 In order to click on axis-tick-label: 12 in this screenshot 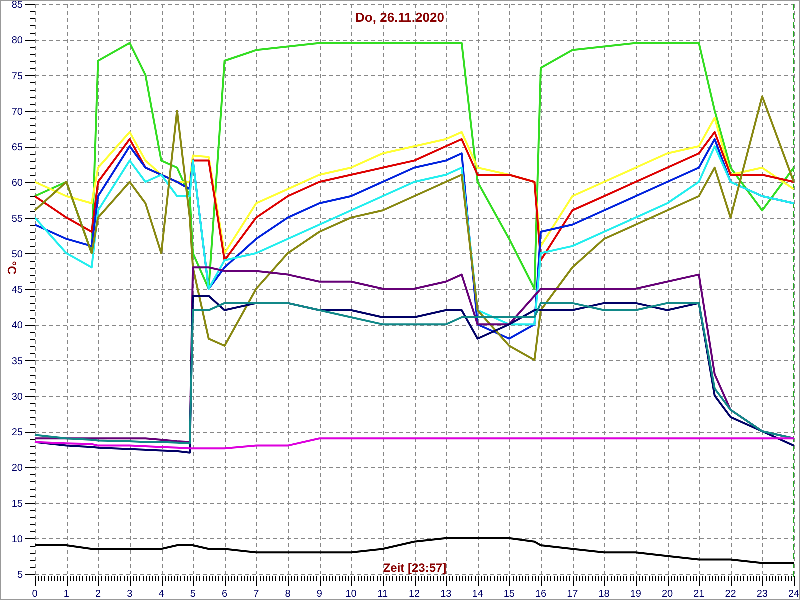, I will do `click(414, 594)`.